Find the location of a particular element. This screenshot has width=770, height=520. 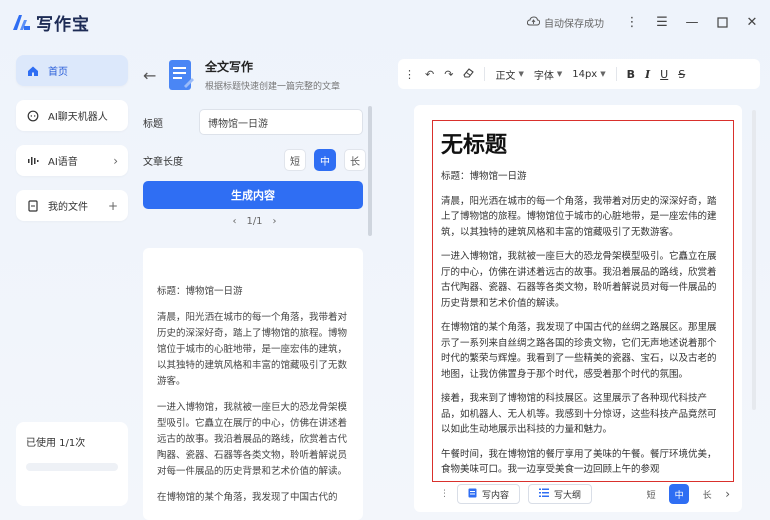

write-outline-button: 写大纲 is located at coordinates (560, 494).